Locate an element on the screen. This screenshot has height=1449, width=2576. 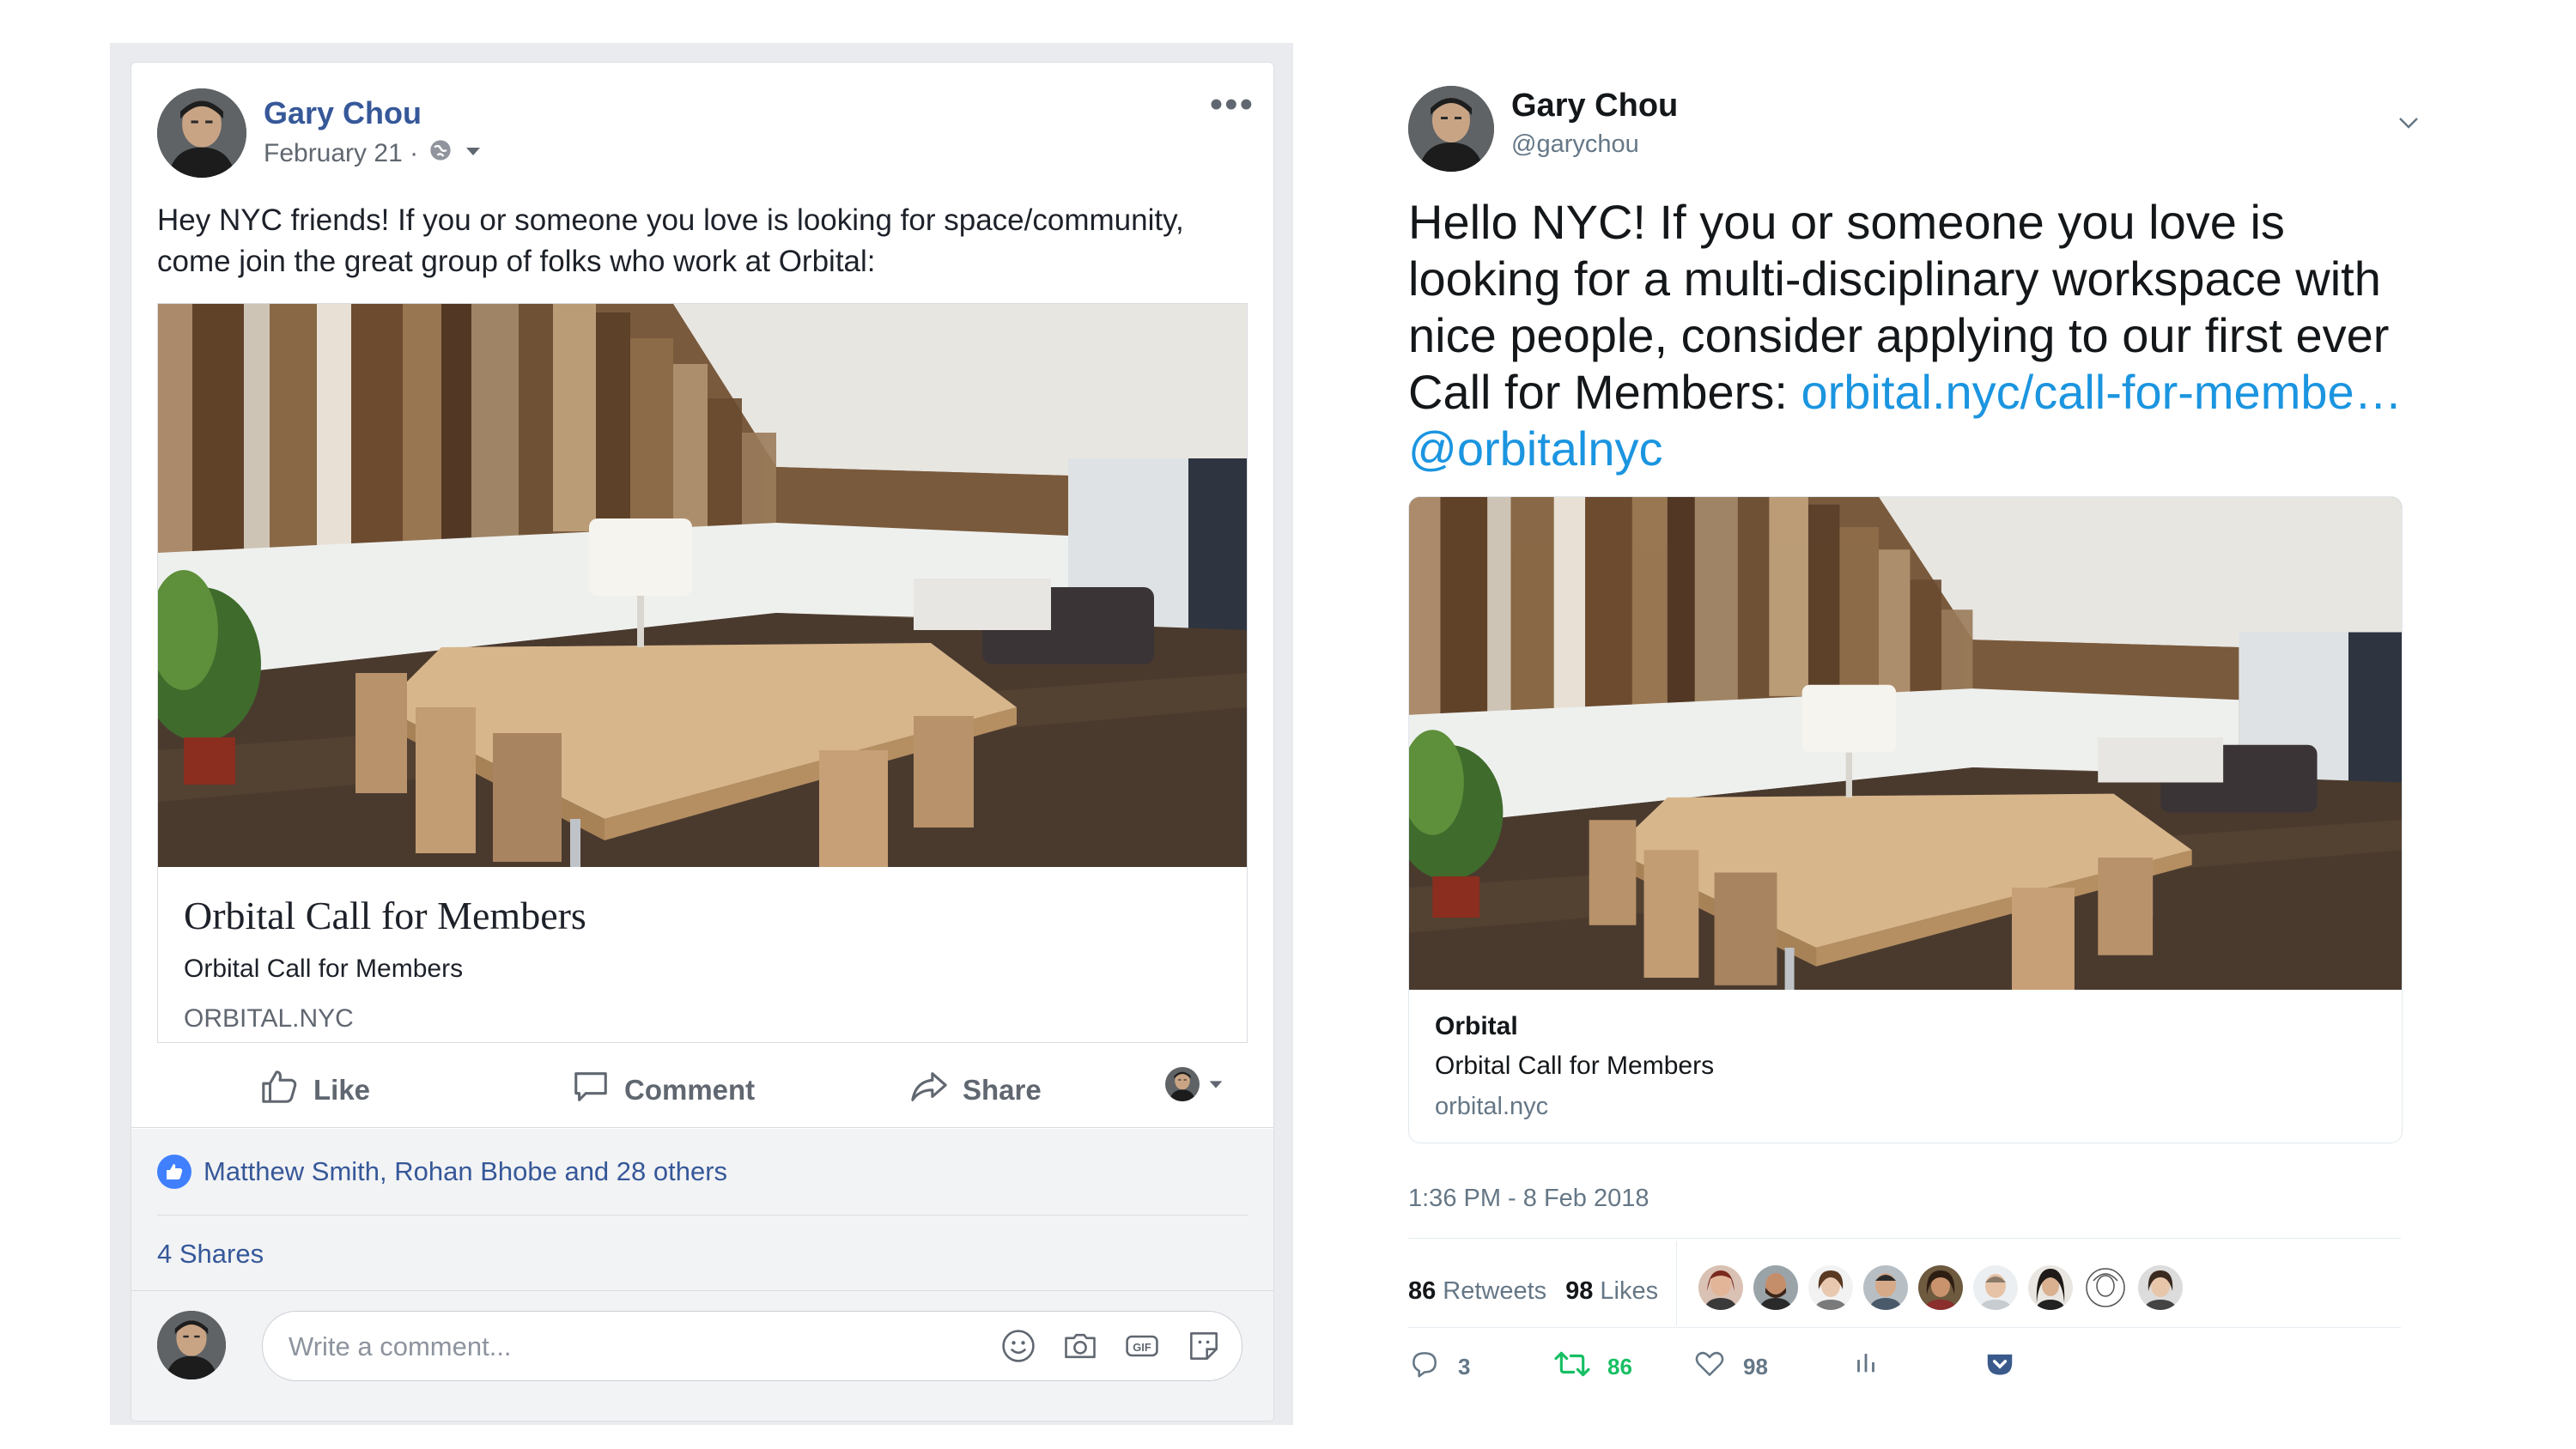
shares-count: 4 Shares is located at coordinates (210, 1254).